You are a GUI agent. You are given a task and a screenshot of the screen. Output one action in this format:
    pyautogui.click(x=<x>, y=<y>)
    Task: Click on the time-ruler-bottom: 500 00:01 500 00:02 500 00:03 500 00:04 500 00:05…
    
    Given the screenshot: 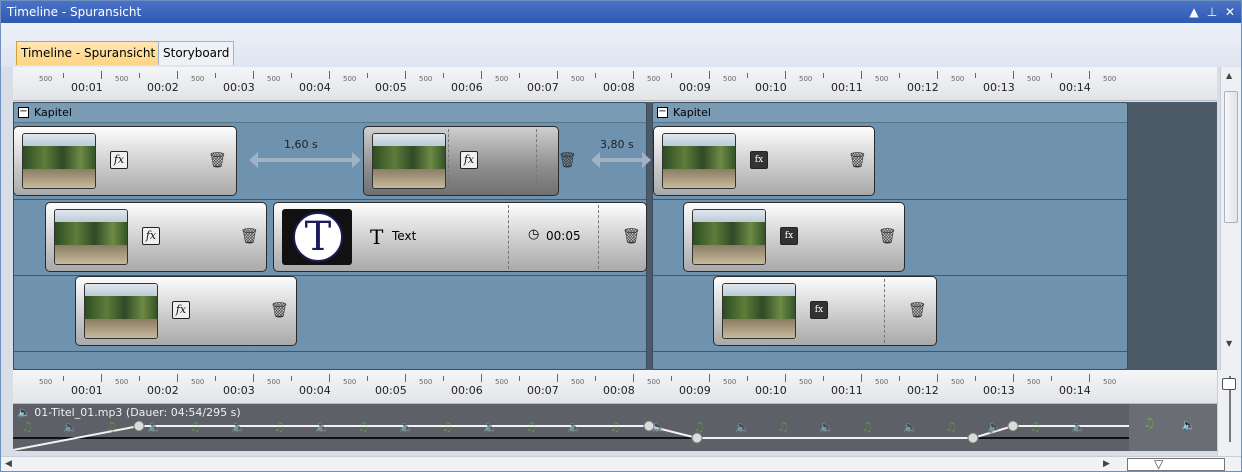 What is the action you would take?
    pyautogui.click(x=615, y=387)
    